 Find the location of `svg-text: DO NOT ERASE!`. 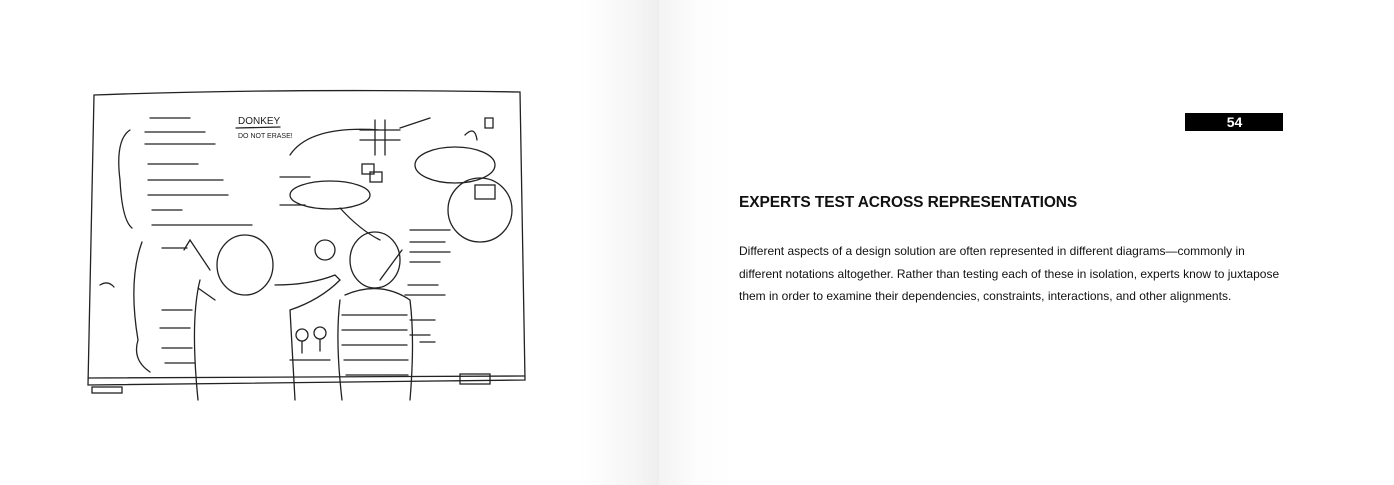

svg-text: DO NOT ERASE! is located at coordinates (265, 136).